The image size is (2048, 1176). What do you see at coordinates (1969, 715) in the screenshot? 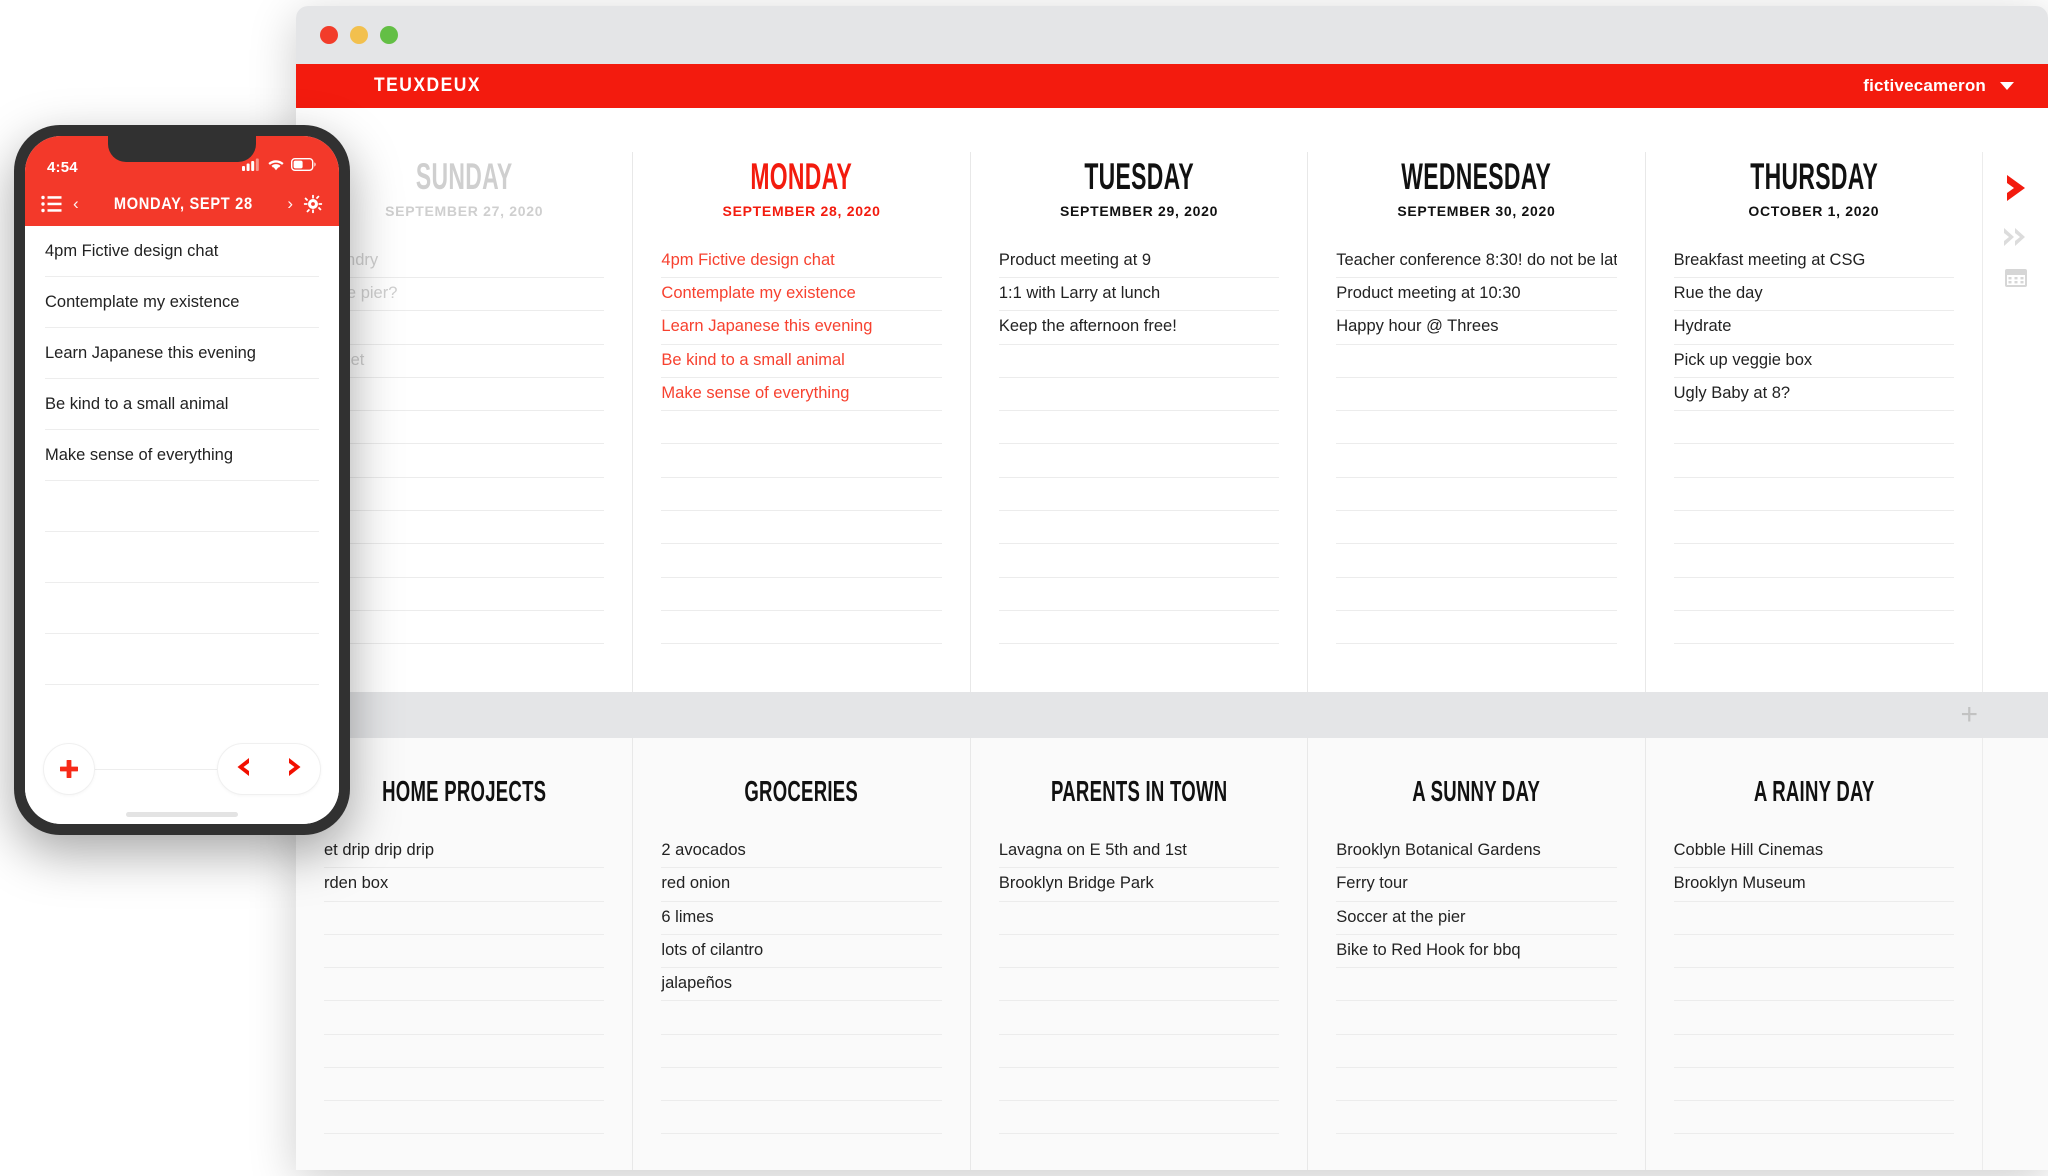
I see `add-list-button: +` at bounding box center [1969, 715].